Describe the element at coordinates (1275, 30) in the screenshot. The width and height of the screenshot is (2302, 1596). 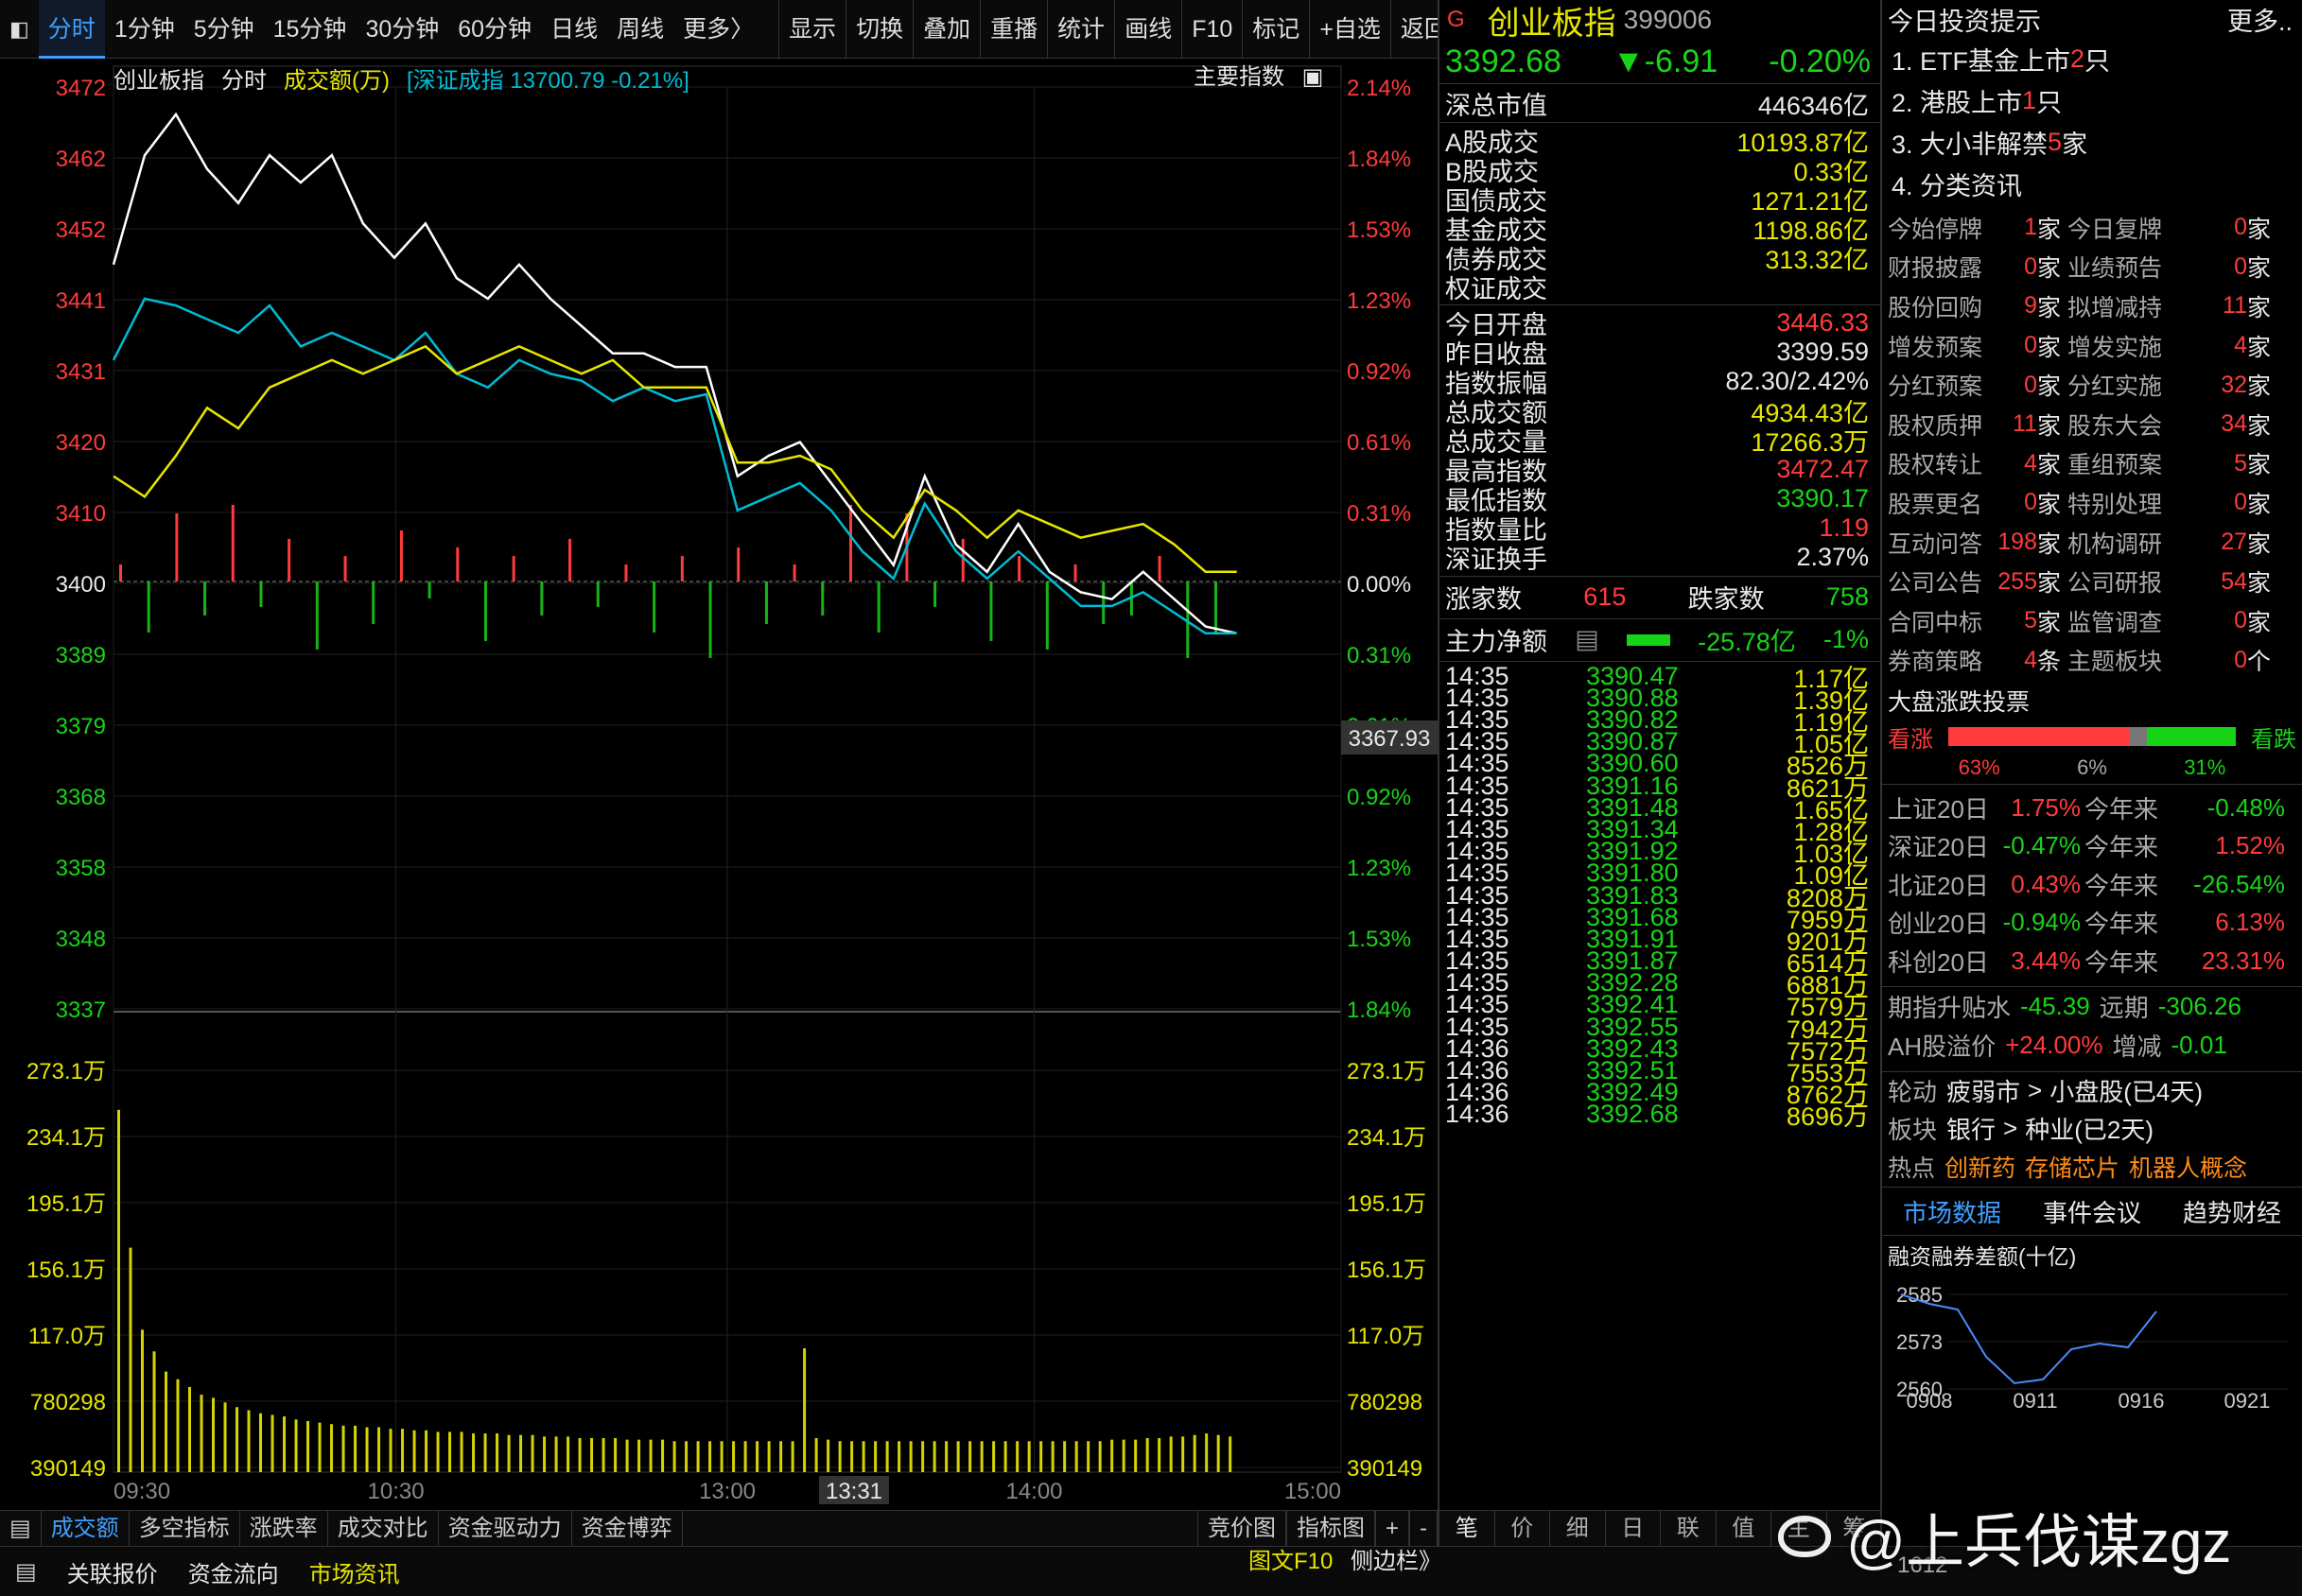
I see `tool-button: 标记` at that location.